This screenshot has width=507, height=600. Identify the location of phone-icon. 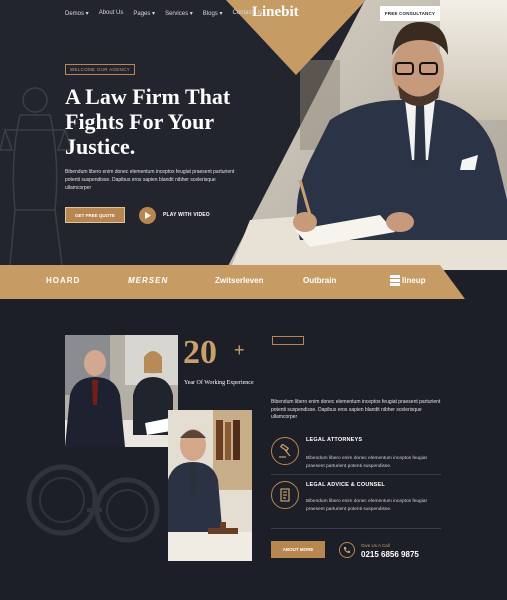
(347, 550).